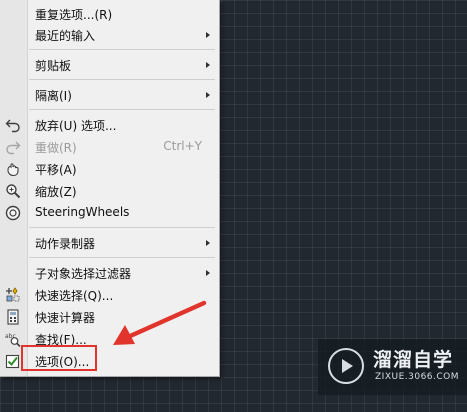 The width and height of the screenshot is (467, 412). What do you see at coordinates (346, 366) in the screenshot?
I see `play-logo-icon` at bounding box center [346, 366].